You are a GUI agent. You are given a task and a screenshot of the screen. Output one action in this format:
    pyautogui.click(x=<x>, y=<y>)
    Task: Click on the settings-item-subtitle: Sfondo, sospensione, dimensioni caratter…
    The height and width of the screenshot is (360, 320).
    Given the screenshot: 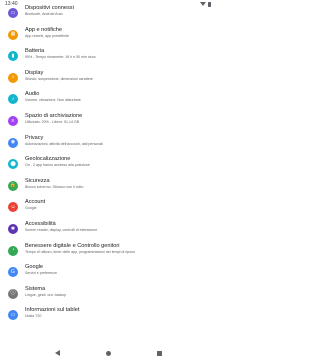 What is the action you would take?
    pyautogui.click(x=59, y=78)
    